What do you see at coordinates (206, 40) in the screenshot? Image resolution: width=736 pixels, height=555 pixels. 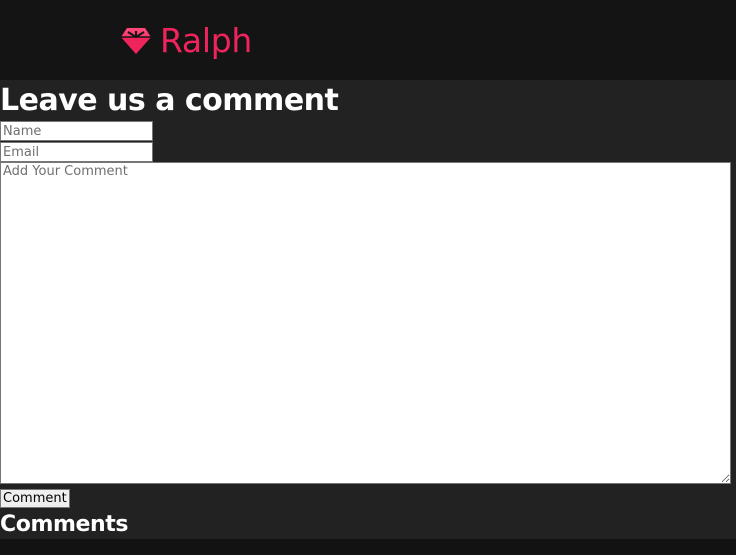 I see `brand-name: Ralph` at bounding box center [206, 40].